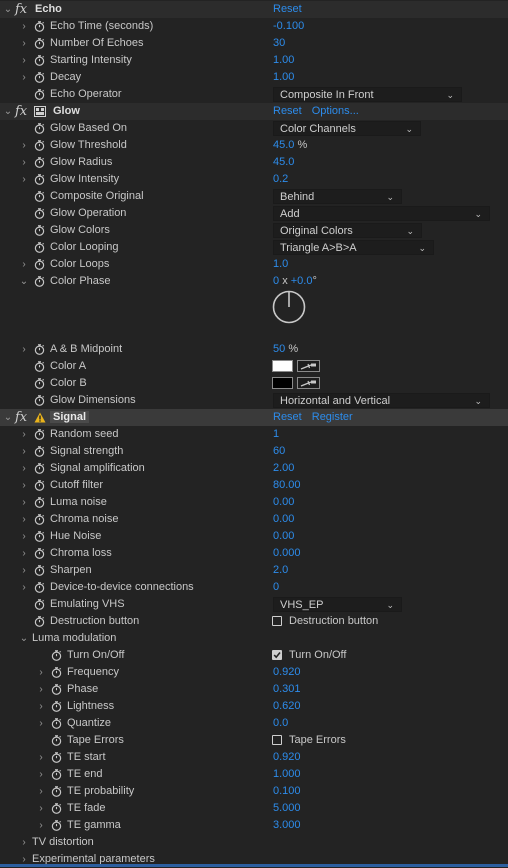 This screenshot has width=508, height=868. I want to click on param-value: 0.100, so click(287, 791).